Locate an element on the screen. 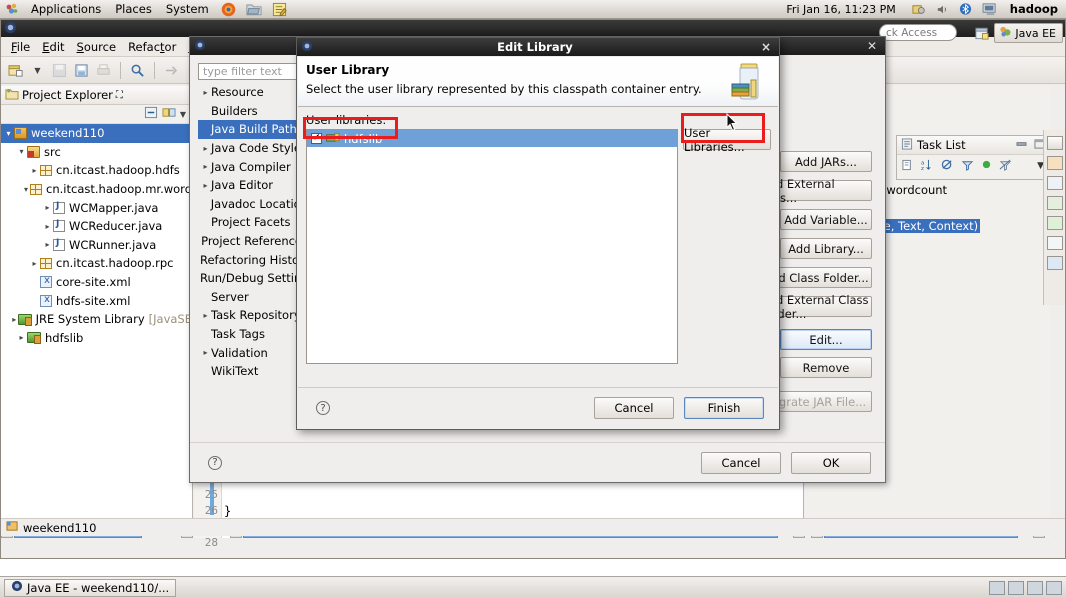 This screenshot has height=598, width=1066. edit-library-finish-button: Finish is located at coordinates (724, 408).